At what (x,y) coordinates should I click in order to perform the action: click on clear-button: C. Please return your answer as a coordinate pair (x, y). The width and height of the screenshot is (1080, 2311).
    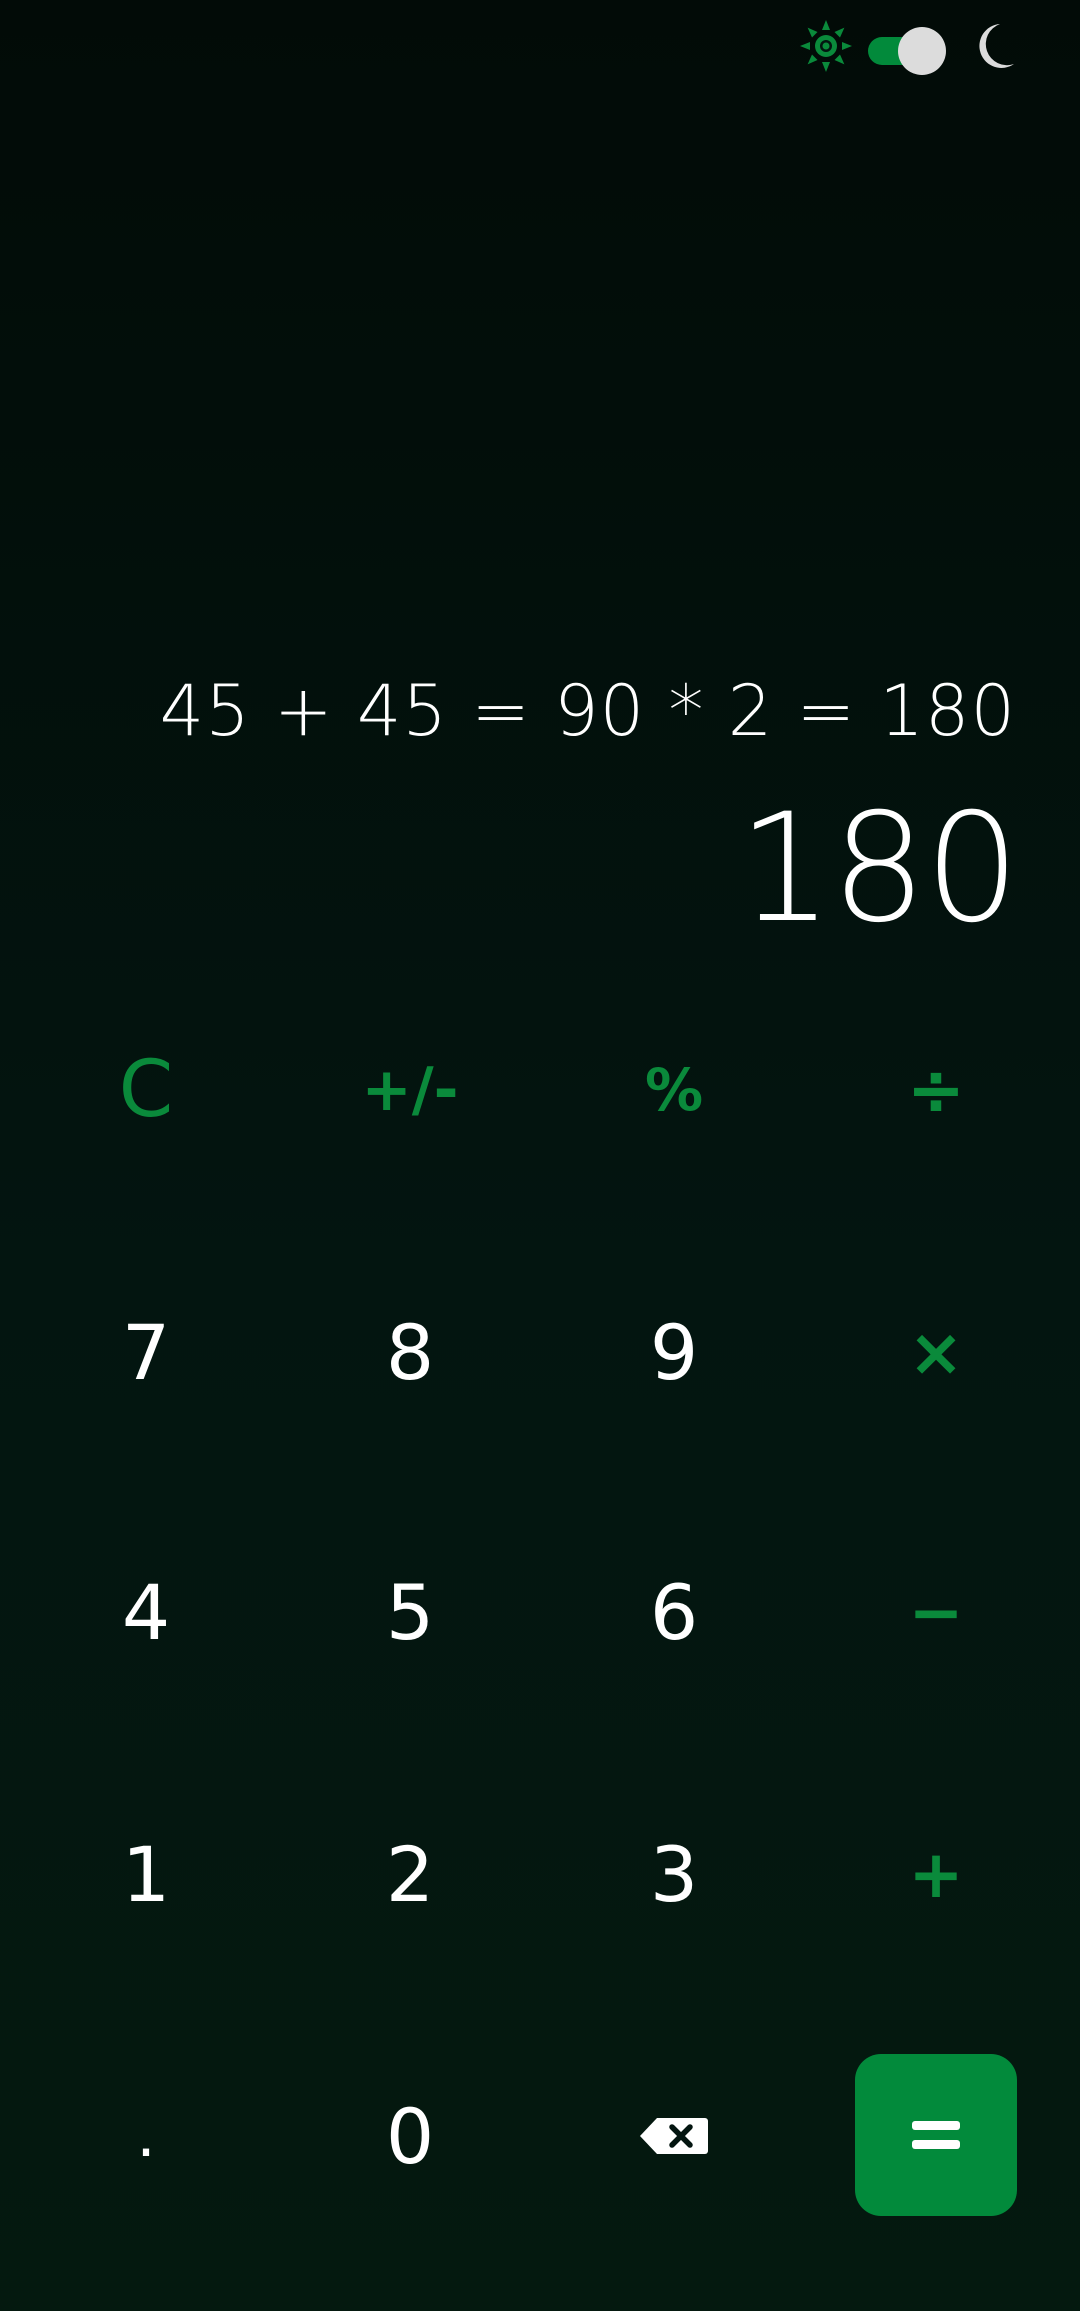
    Looking at the image, I should click on (146, 1090).